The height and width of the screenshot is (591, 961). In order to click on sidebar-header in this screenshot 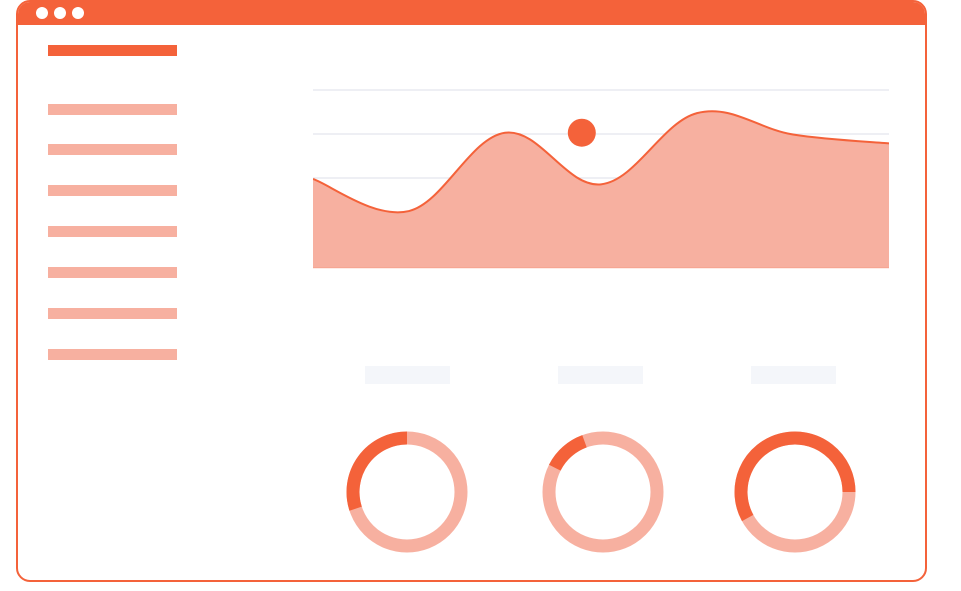, I will do `click(112, 50)`.